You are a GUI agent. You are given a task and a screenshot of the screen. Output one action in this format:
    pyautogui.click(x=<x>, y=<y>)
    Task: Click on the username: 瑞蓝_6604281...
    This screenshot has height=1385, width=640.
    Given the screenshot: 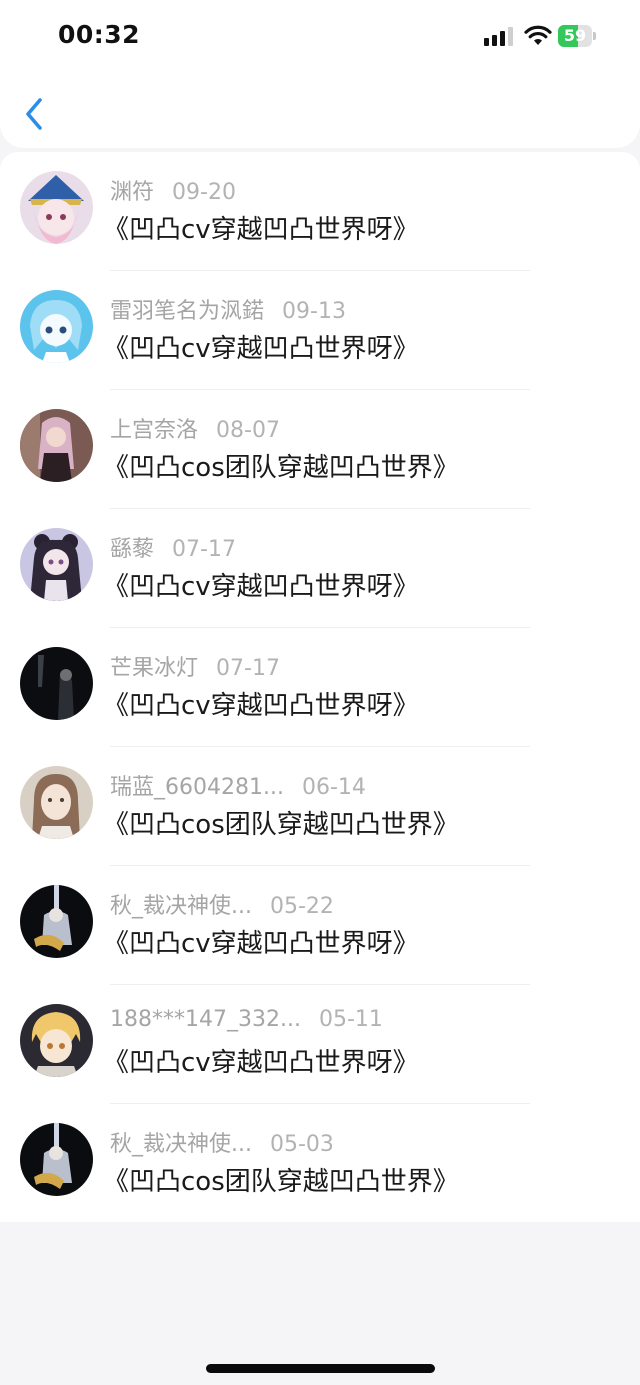 What is the action you would take?
    pyautogui.click(x=197, y=787)
    